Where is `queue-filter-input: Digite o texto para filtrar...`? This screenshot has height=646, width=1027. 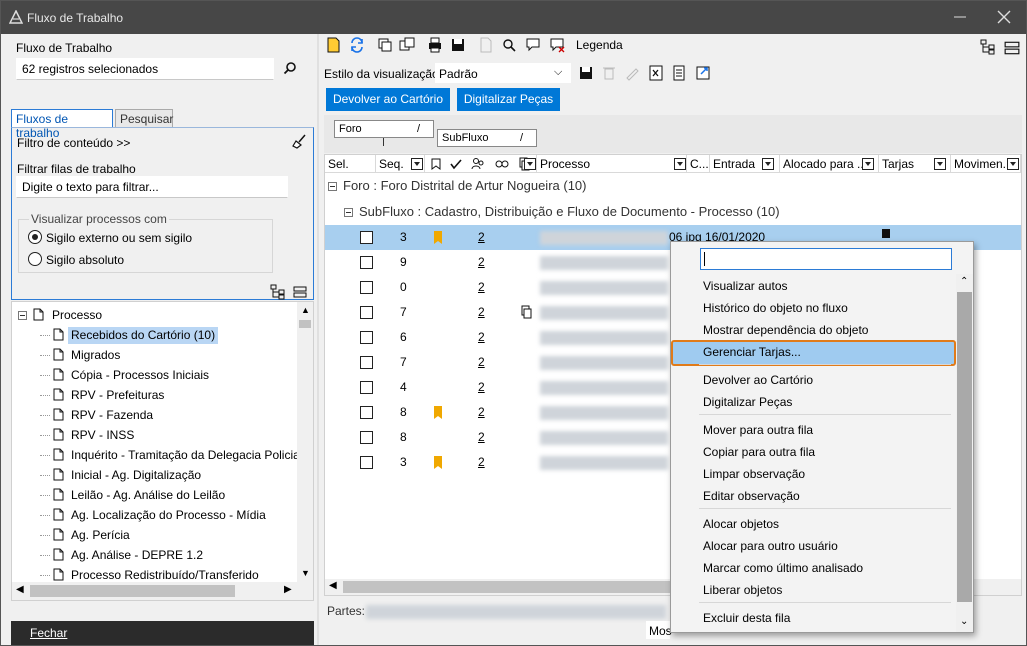 queue-filter-input: Digite o texto para filtrar... is located at coordinates (152, 187).